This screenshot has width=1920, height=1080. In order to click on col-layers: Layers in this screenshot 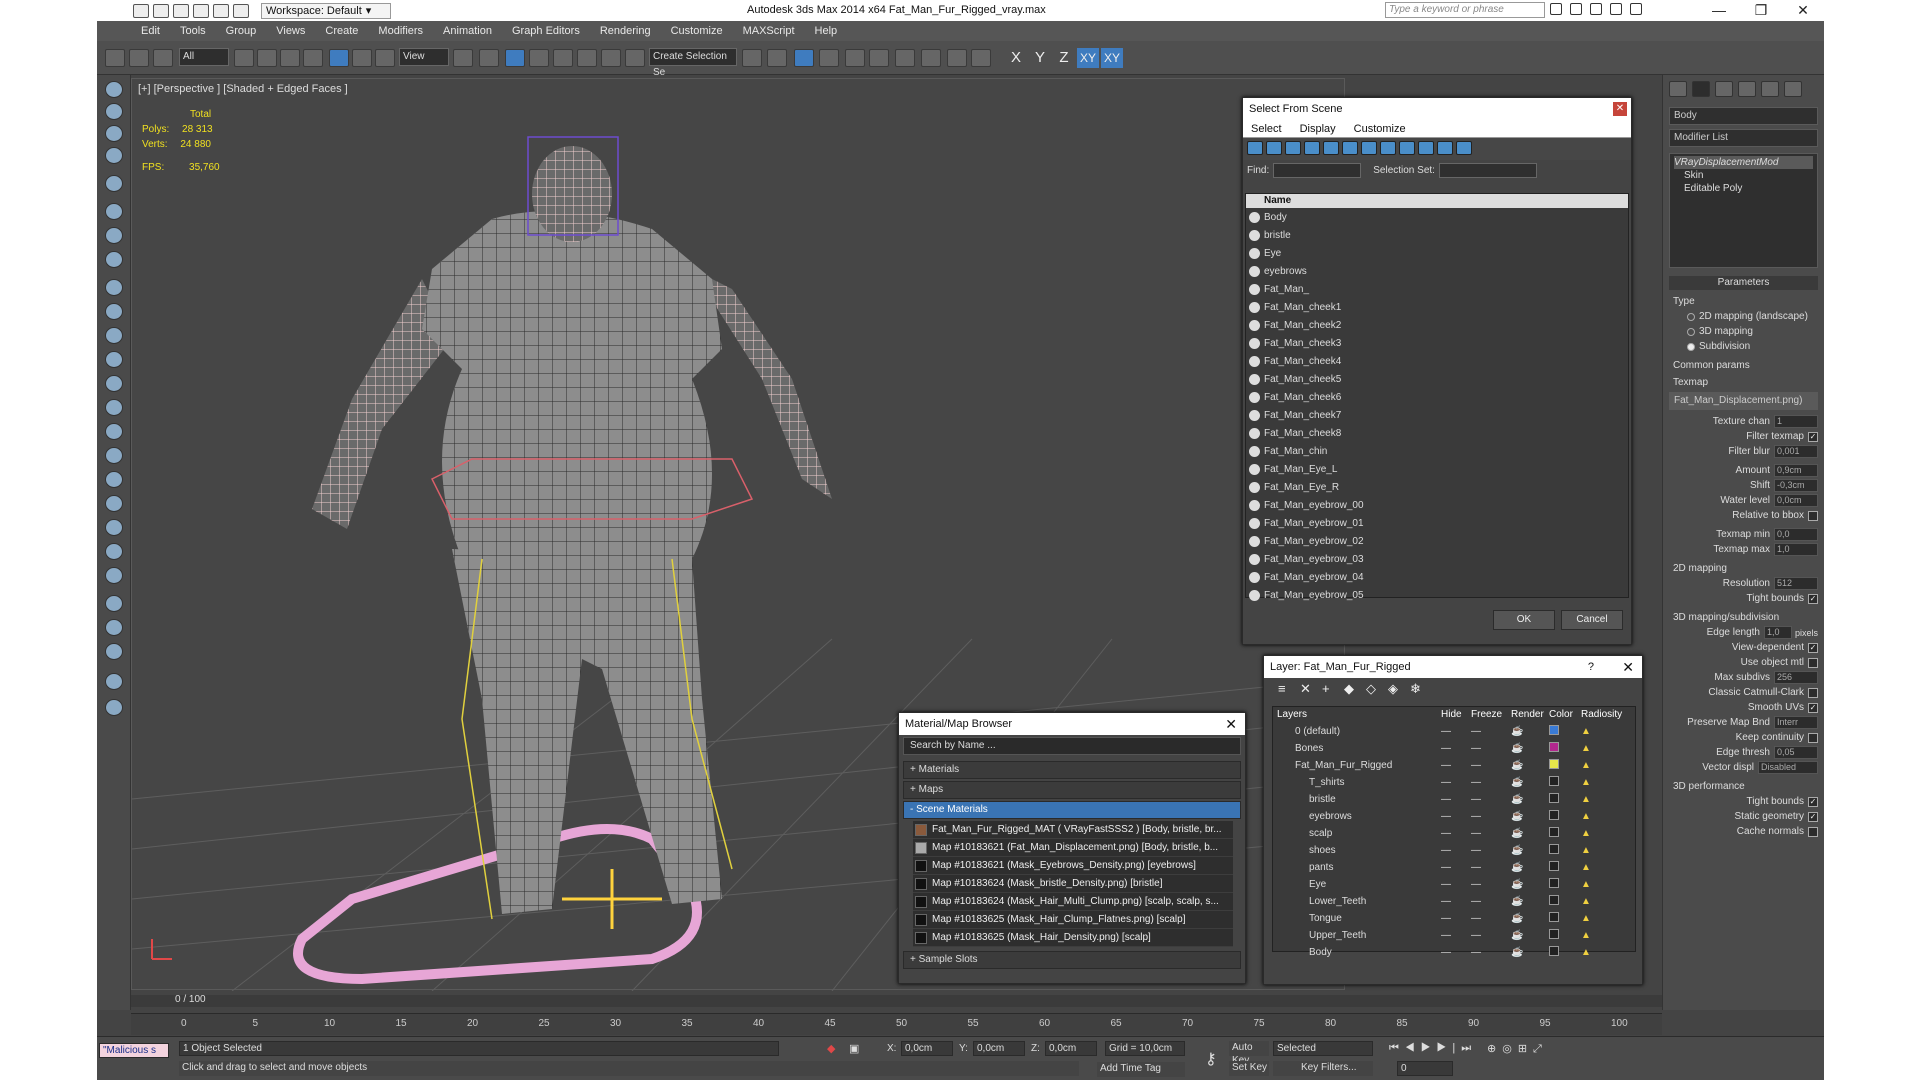, I will do `click(1357, 715)`.